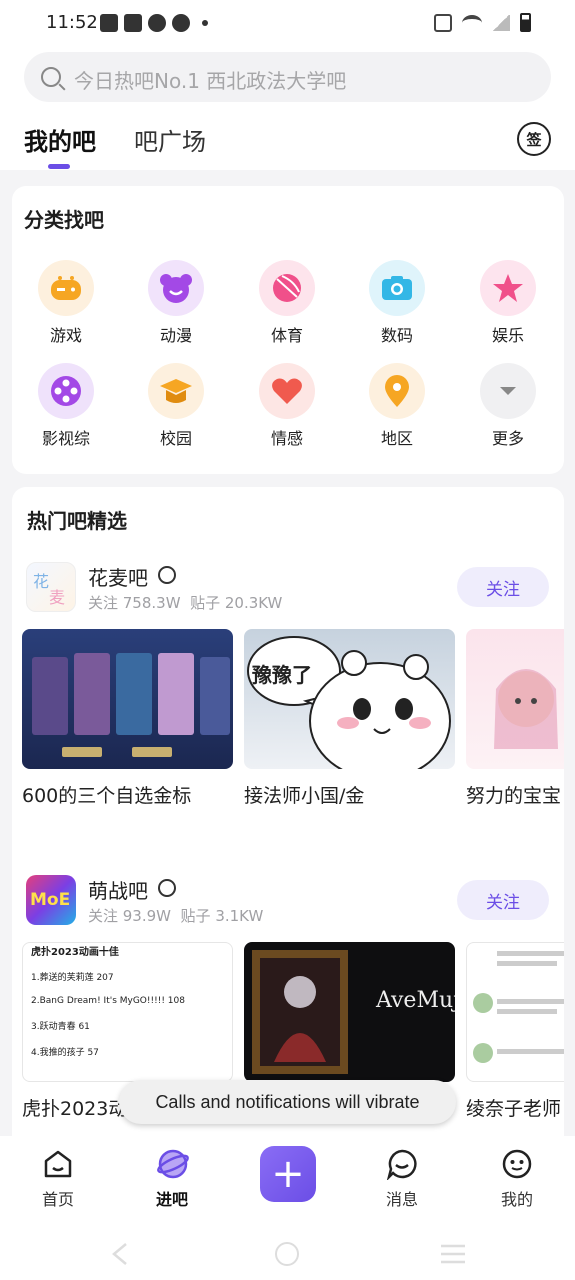 The height and width of the screenshot is (1280, 575). I want to click on post-carousel: 600的三个自选金标 豫豫了 接法师小国/金 努力的宝宝, so click(293, 718).